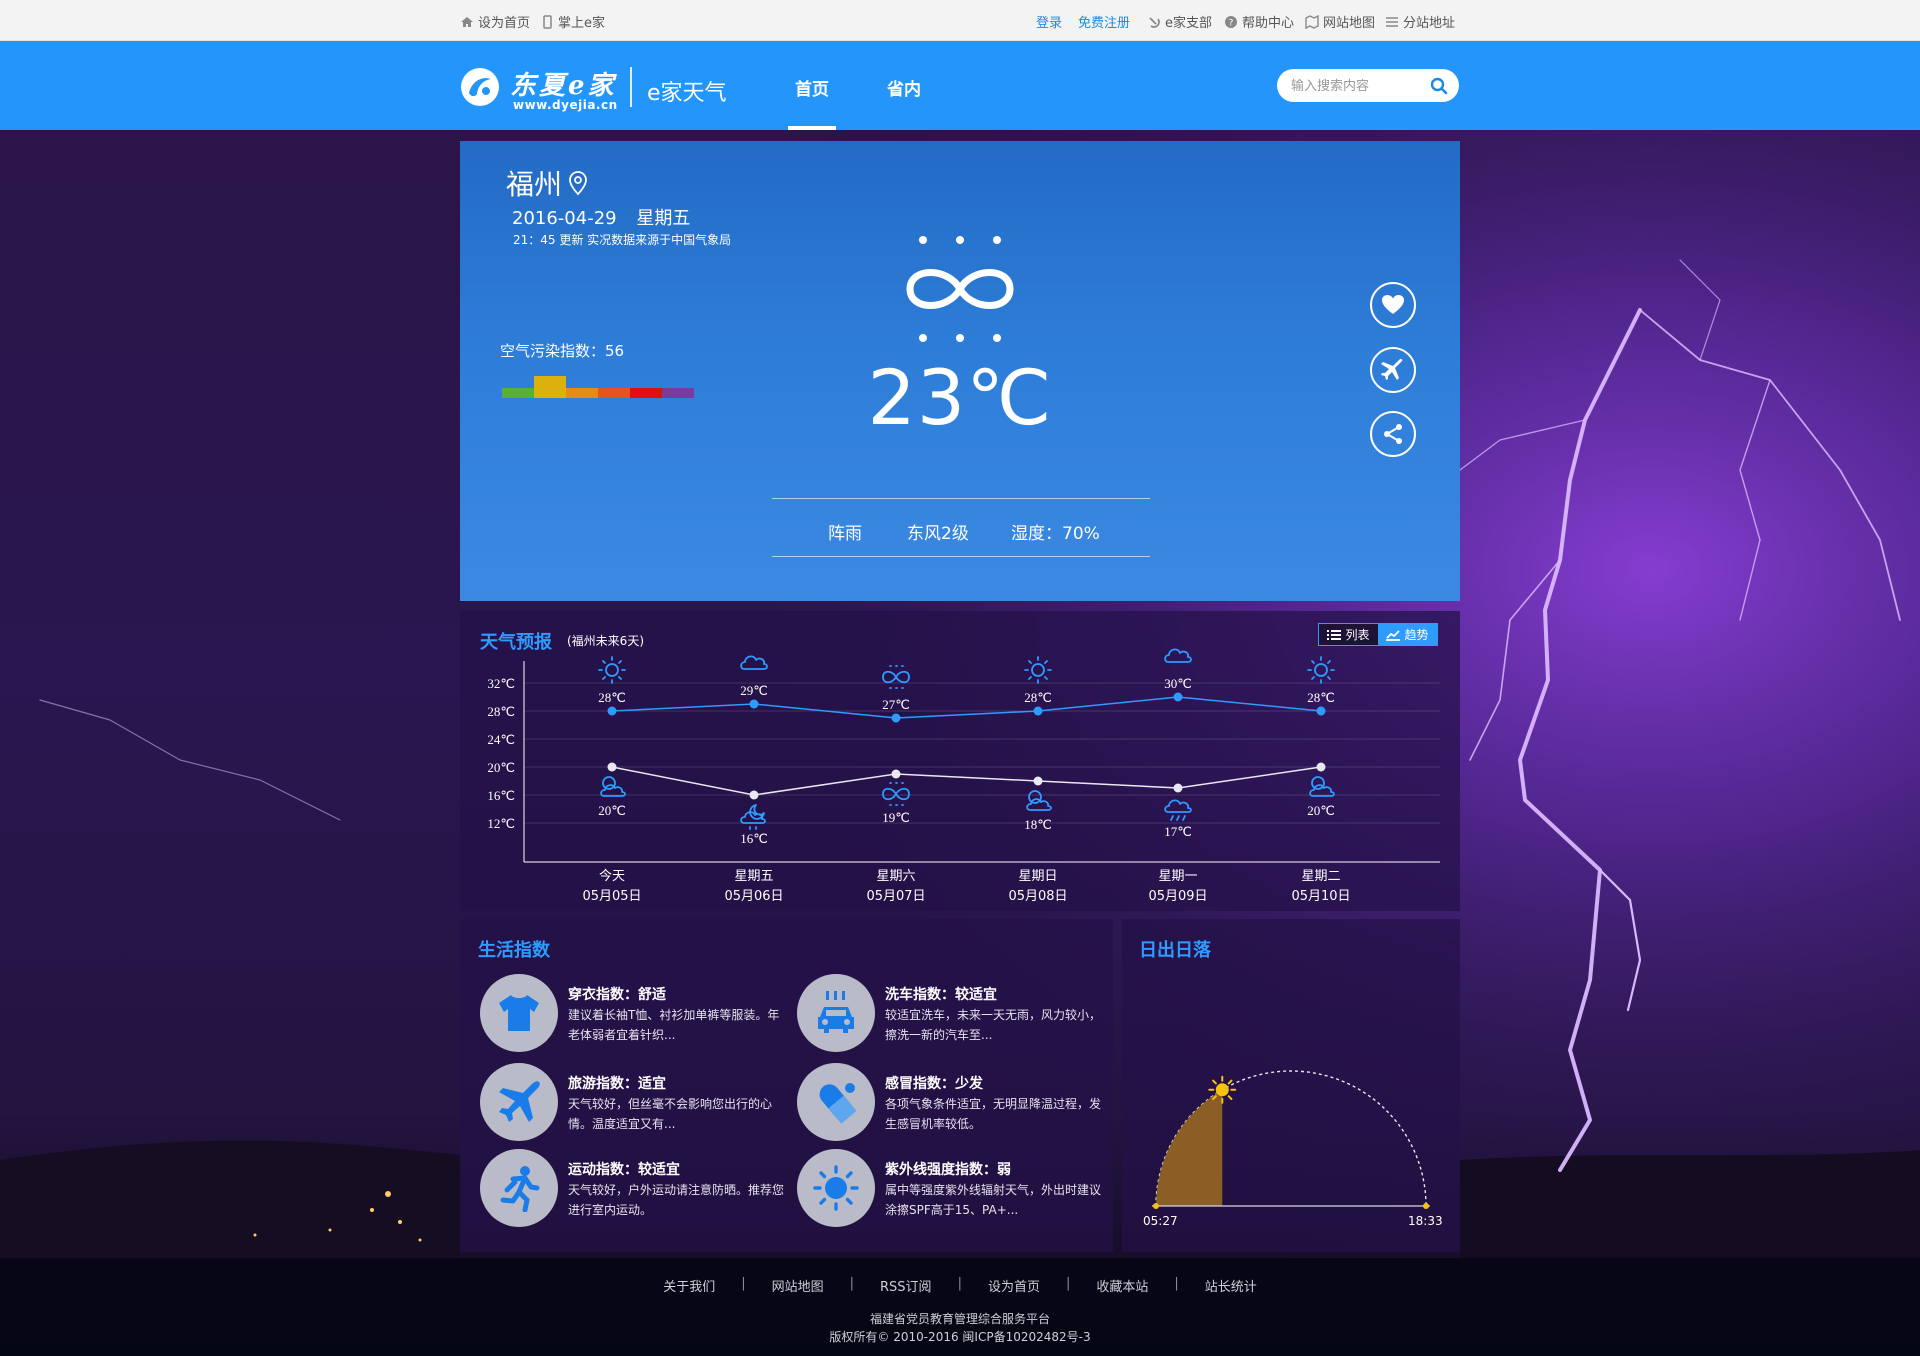  I want to click on sun-arc-chart, so click(1291, 1139).